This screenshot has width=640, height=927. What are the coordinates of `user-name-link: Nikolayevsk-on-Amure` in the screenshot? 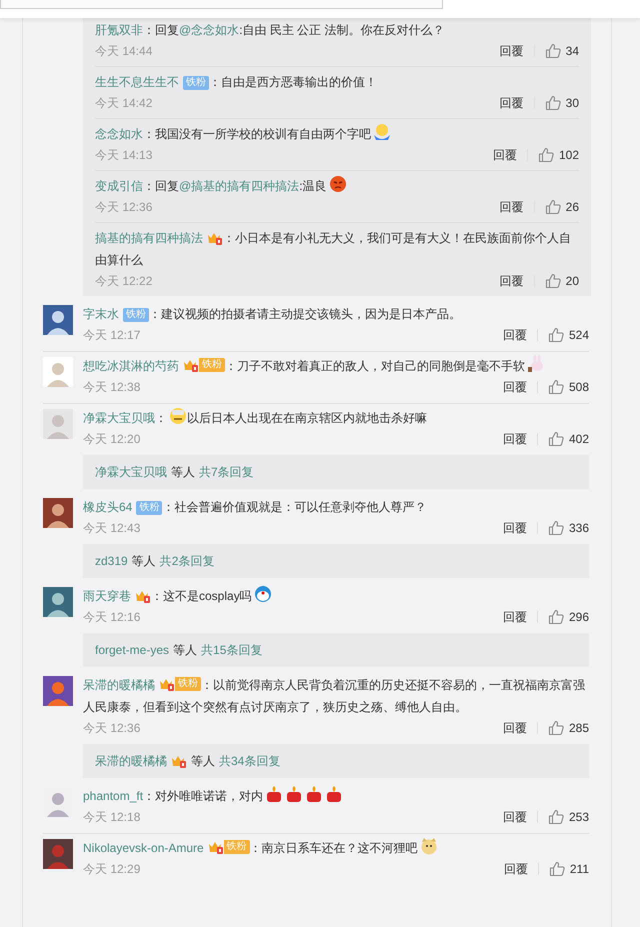 It's located at (143, 848).